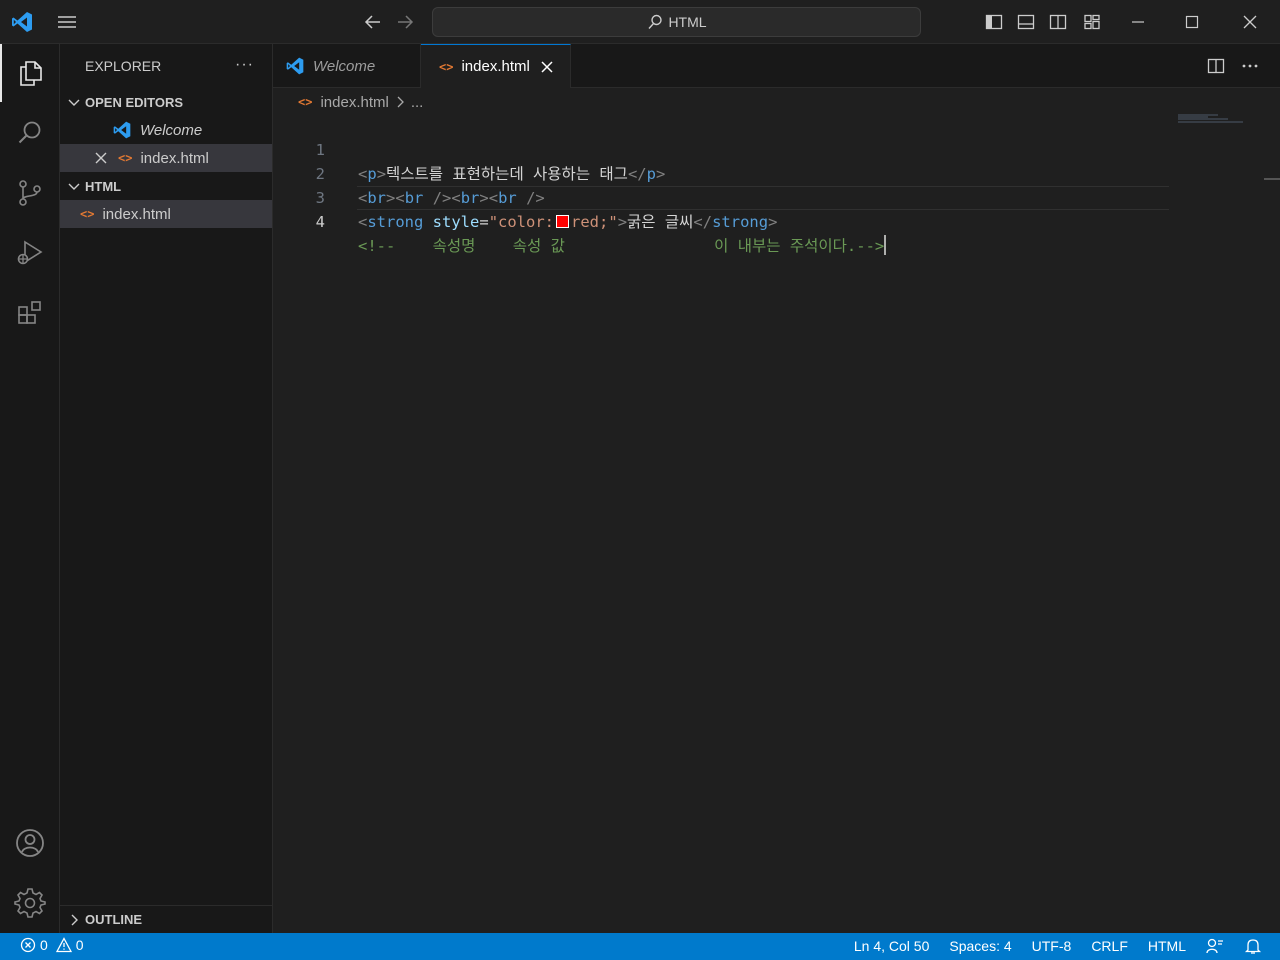 The image size is (1280, 960). I want to click on file-index-label: index.html, so click(136, 214).